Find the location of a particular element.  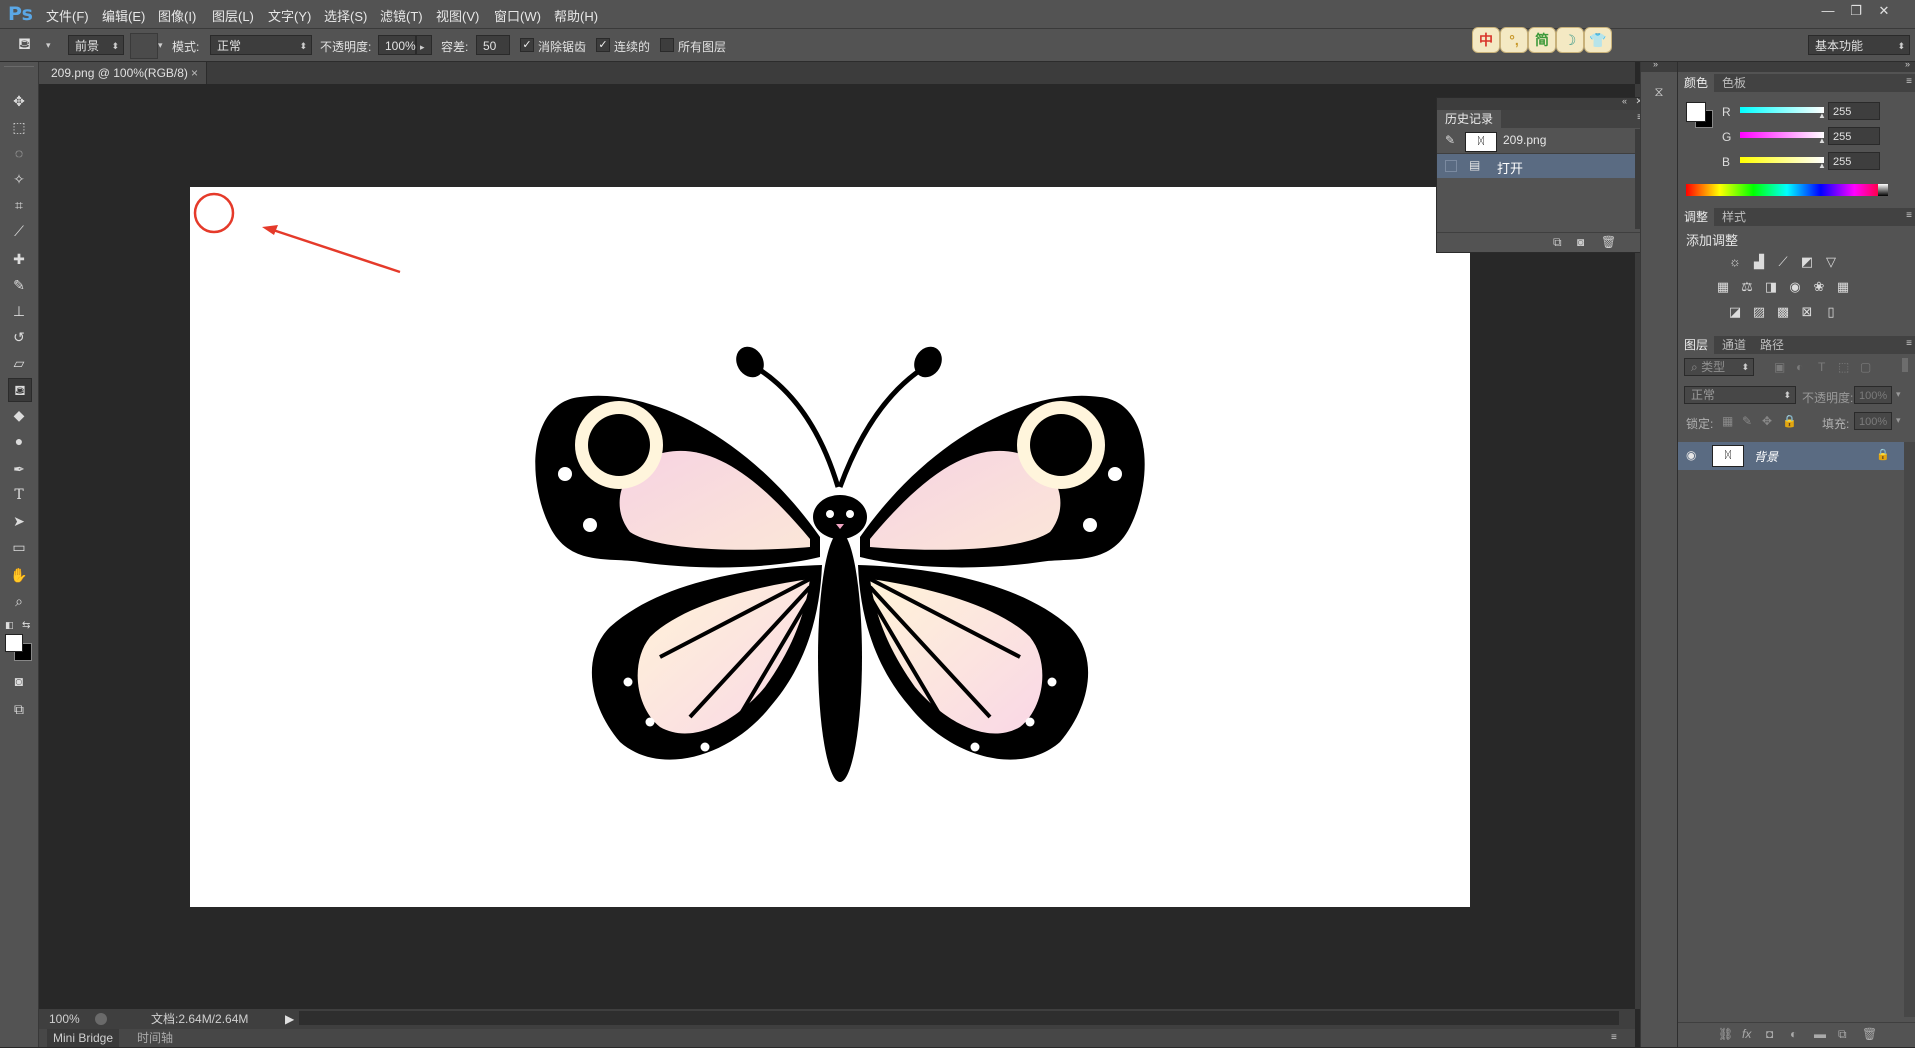

menu-file: 文件(F) is located at coordinates (67, 15).